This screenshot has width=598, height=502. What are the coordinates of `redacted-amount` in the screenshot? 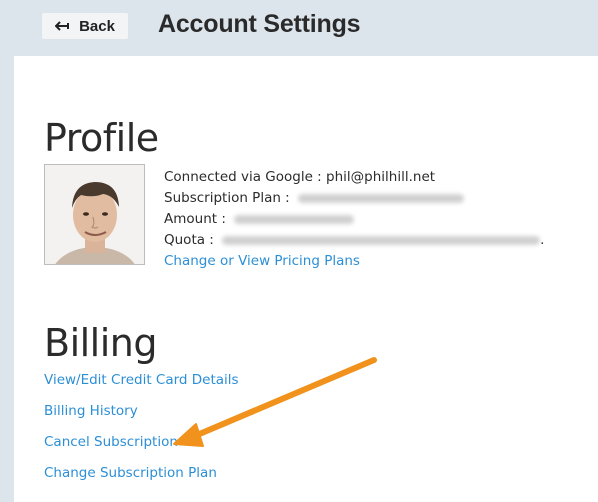 It's located at (294, 219).